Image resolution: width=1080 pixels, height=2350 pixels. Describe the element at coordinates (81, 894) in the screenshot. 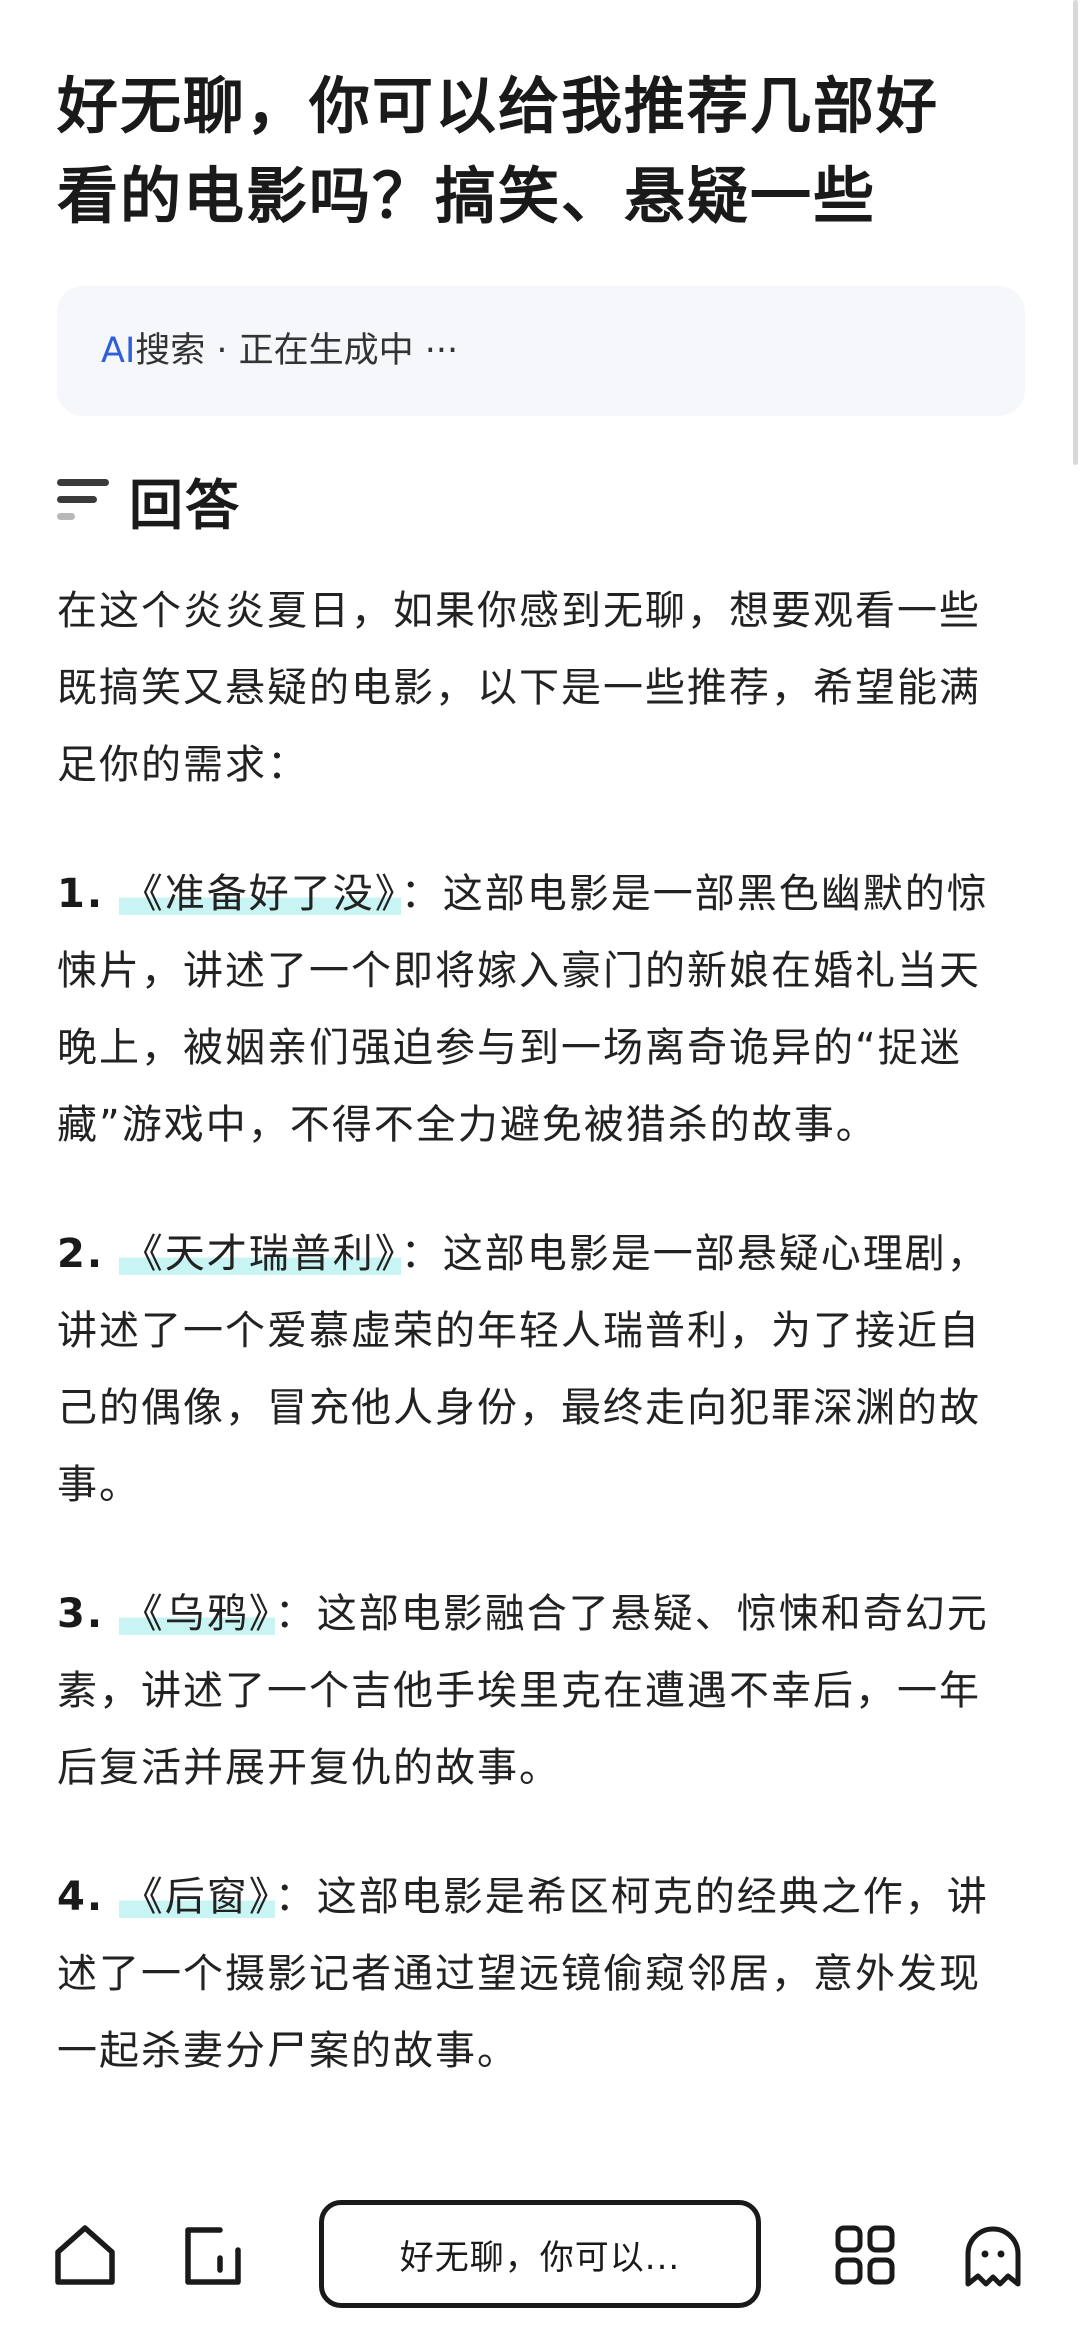

I see `item-number: 1.` at that location.